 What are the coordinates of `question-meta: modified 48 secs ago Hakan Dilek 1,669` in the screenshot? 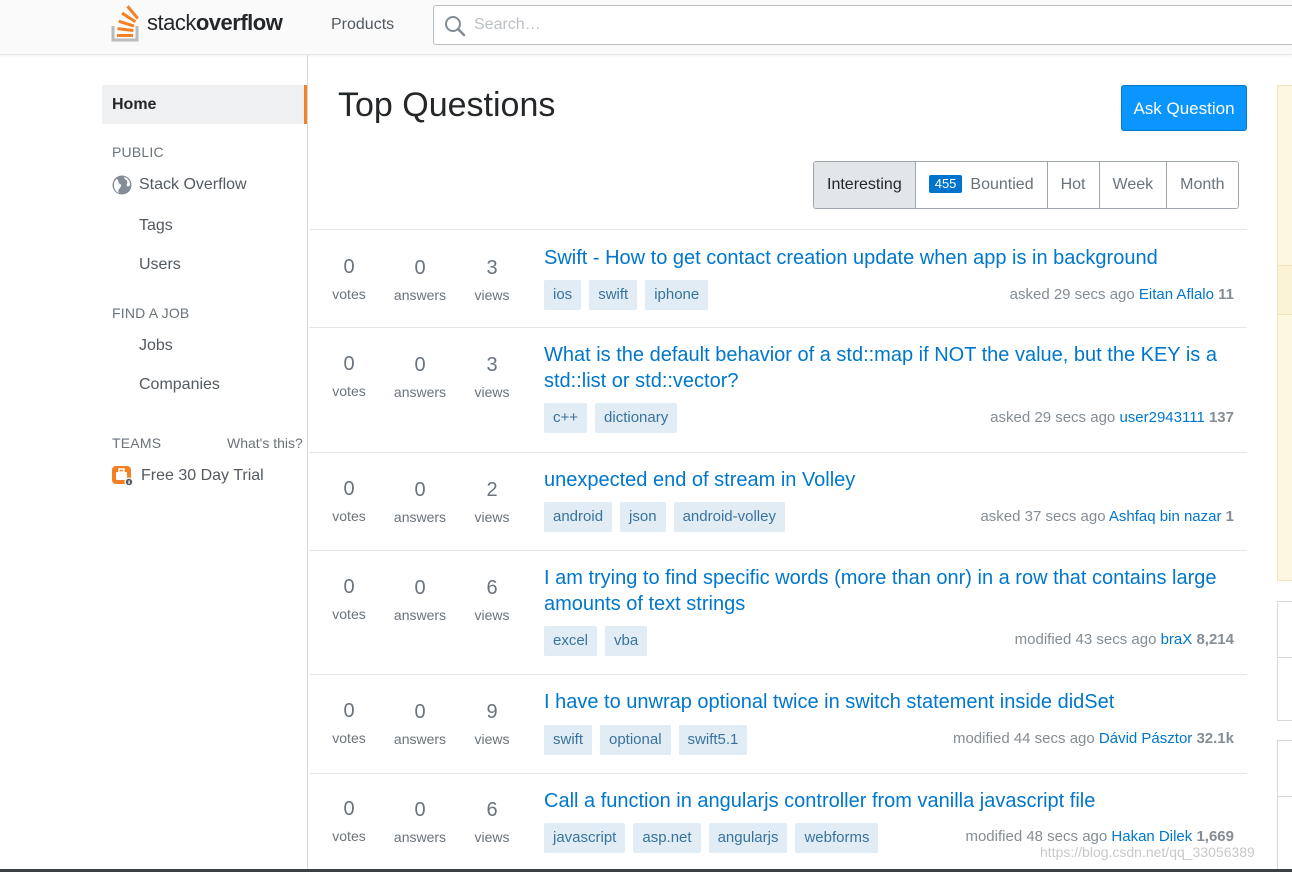 It's located at (1099, 836).